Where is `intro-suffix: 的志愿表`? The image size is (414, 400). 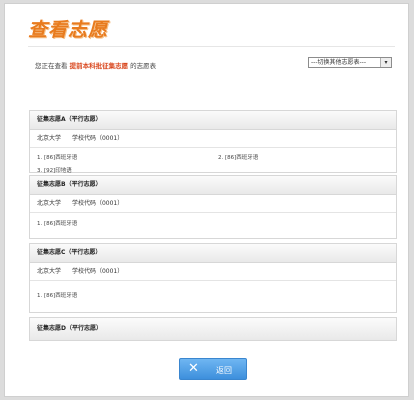
intro-suffix: 的志愿表 is located at coordinates (143, 66).